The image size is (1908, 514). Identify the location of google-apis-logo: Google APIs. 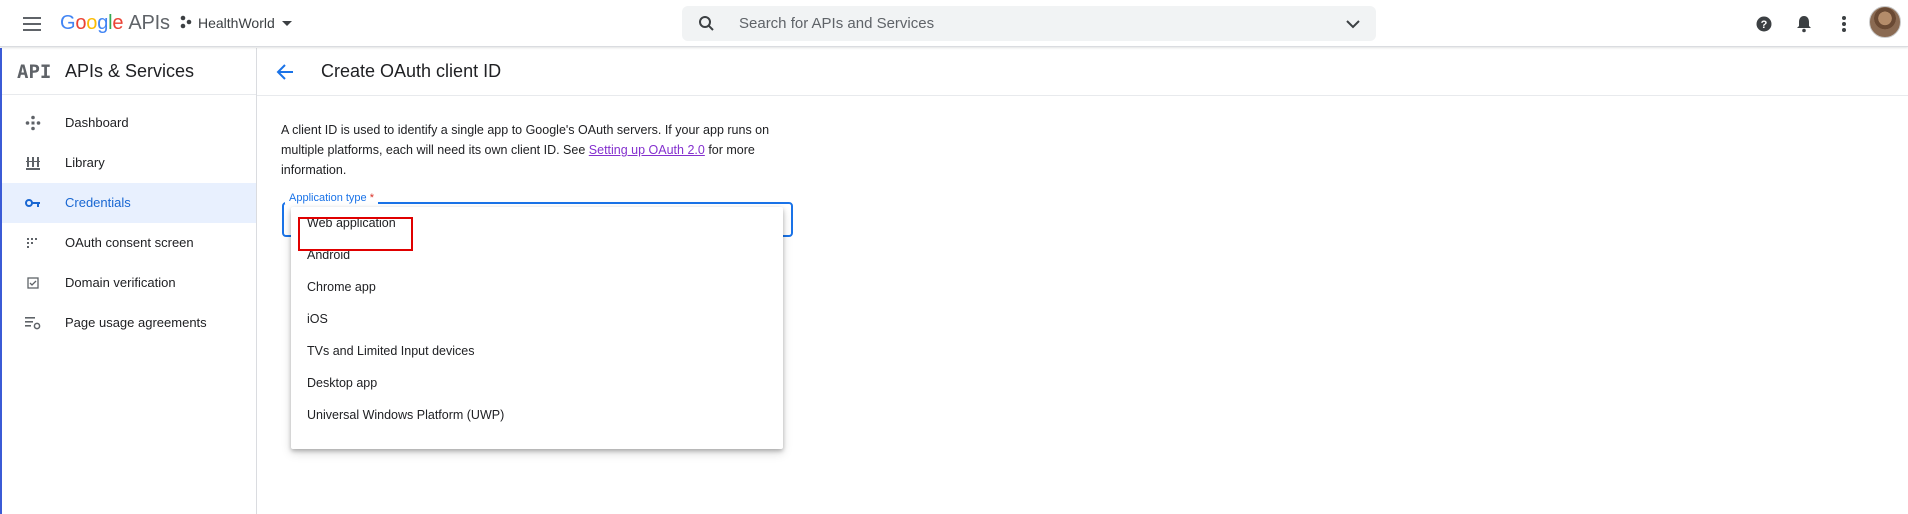
(115, 23).